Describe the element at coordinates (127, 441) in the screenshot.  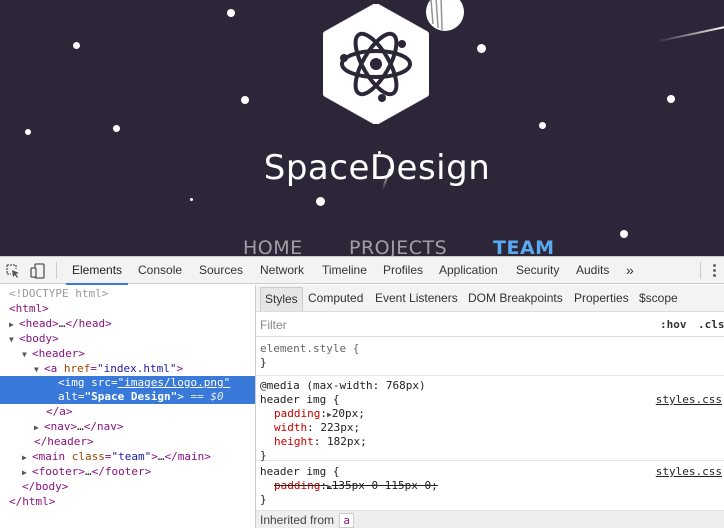
I see `dom-node-header-close: </header>` at that location.